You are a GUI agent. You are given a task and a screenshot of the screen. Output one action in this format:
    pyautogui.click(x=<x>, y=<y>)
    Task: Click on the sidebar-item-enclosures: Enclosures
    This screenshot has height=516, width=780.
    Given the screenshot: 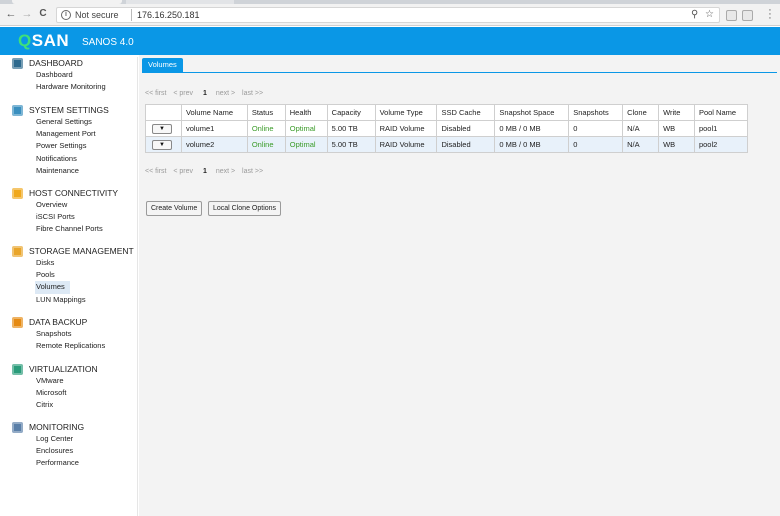 What is the action you would take?
    pyautogui.click(x=87, y=451)
    